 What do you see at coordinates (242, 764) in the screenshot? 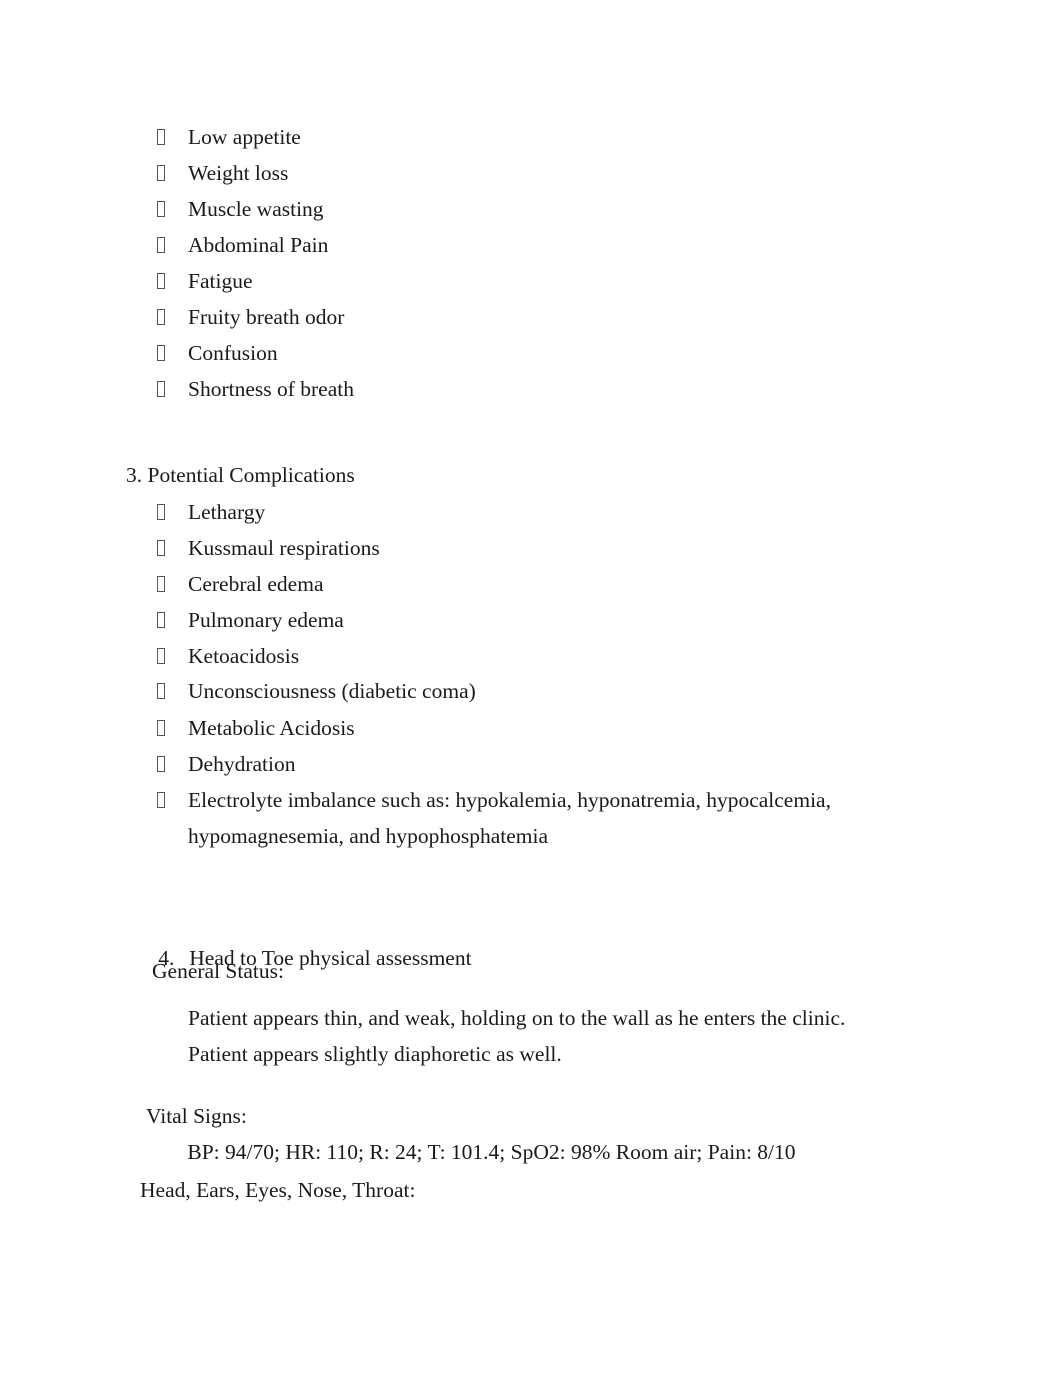
I see `list-item-label: Dehydration` at bounding box center [242, 764].